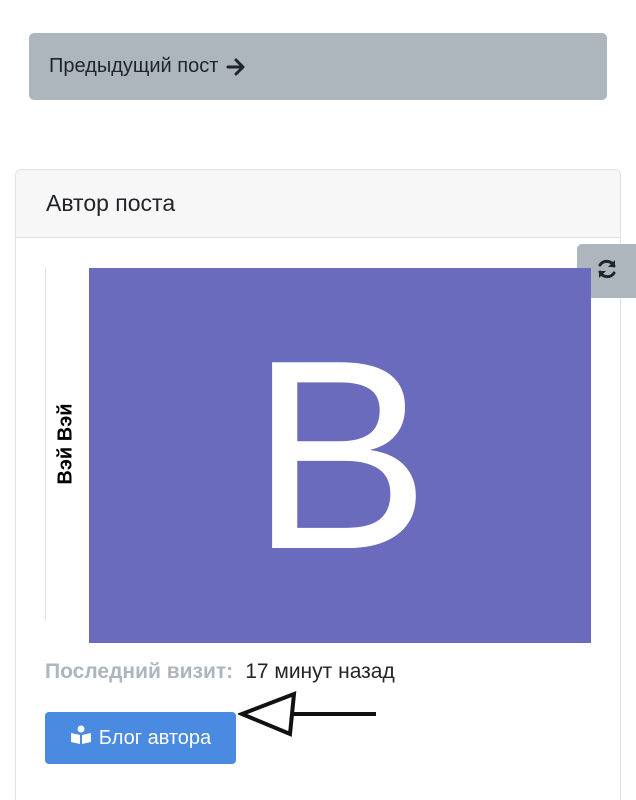 This screenshot has height=800, width=636. What do you see at coordinates (66, 443) in the screenshot?
I see `author-name: Вэй Вэй` at bounding box center [66, 443].